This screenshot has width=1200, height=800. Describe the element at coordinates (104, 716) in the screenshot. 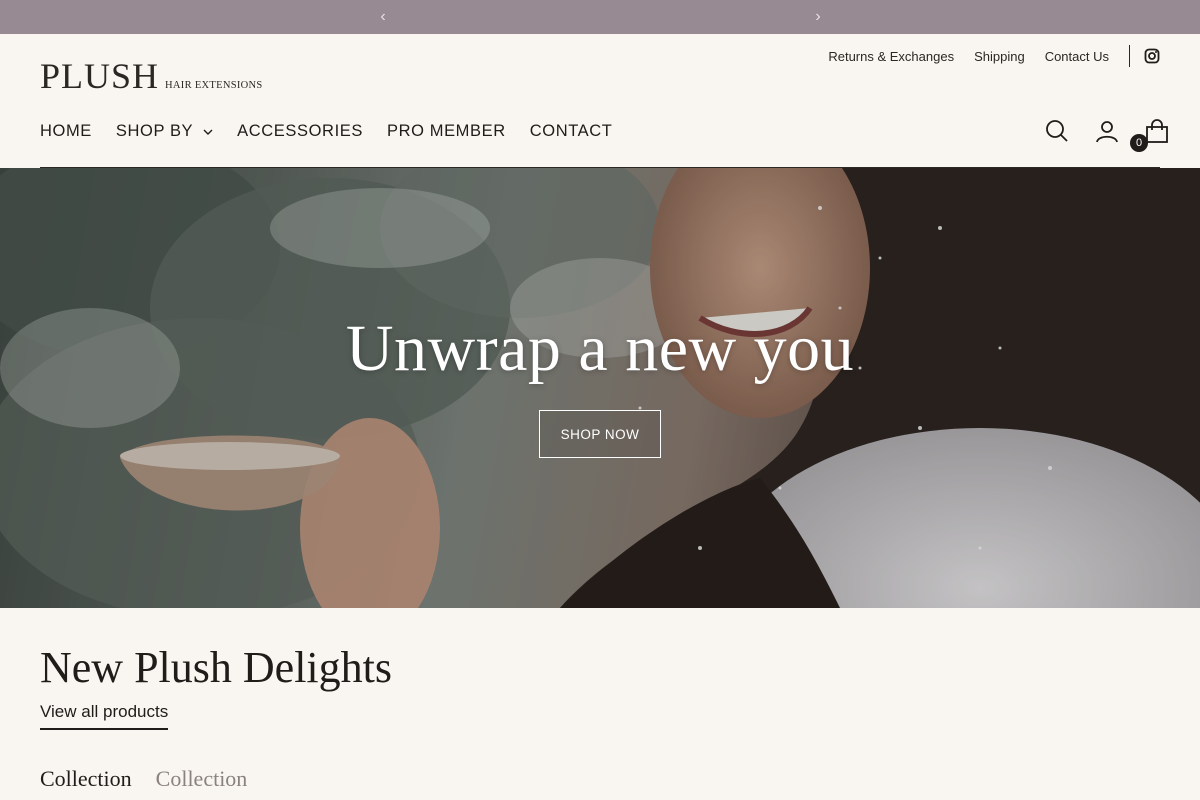

I see `view-all-products-link: View all products` at that location.